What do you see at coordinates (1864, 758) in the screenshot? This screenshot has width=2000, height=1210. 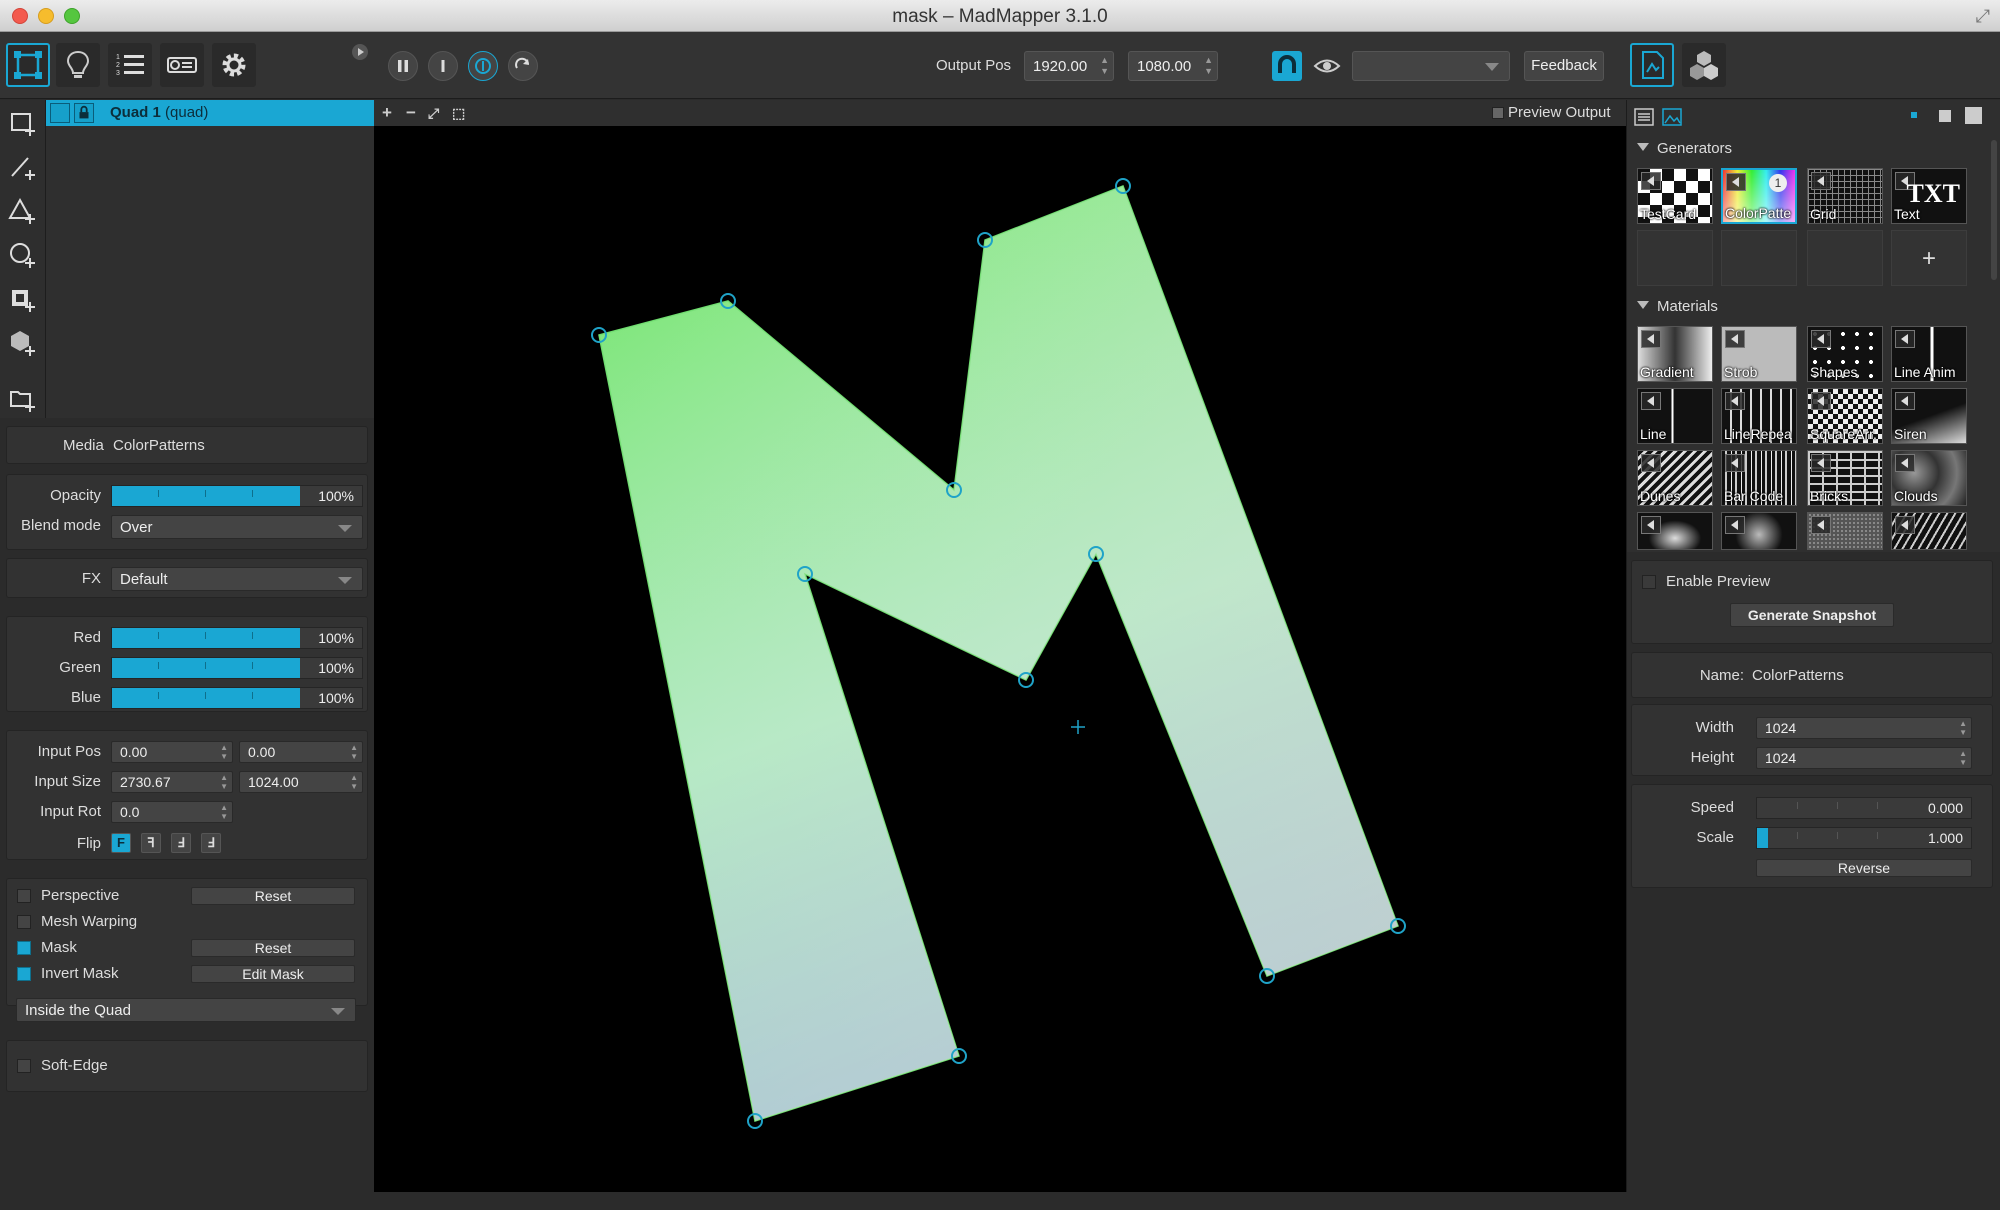 I see `height-field: 1024 ▲ ▼` at bounding box center [1864, 758].